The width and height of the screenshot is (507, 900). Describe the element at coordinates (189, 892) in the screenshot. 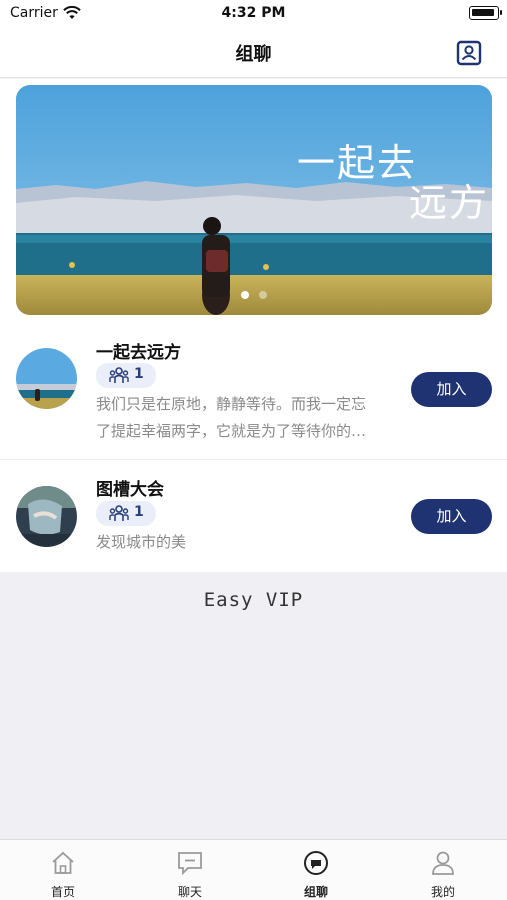

I see `tab-label: 聊天` at that location.